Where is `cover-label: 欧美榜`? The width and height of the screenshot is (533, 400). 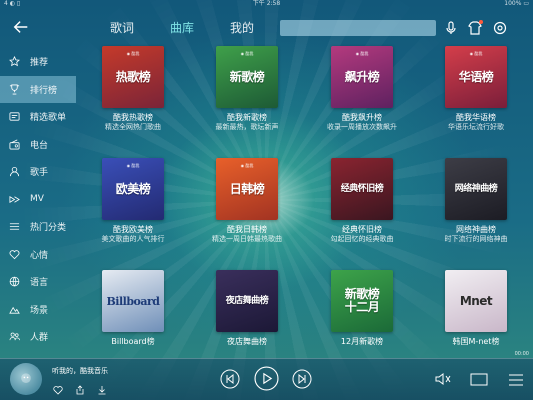
cover-label: 欧美榜 is located at coordinates (133, 188).